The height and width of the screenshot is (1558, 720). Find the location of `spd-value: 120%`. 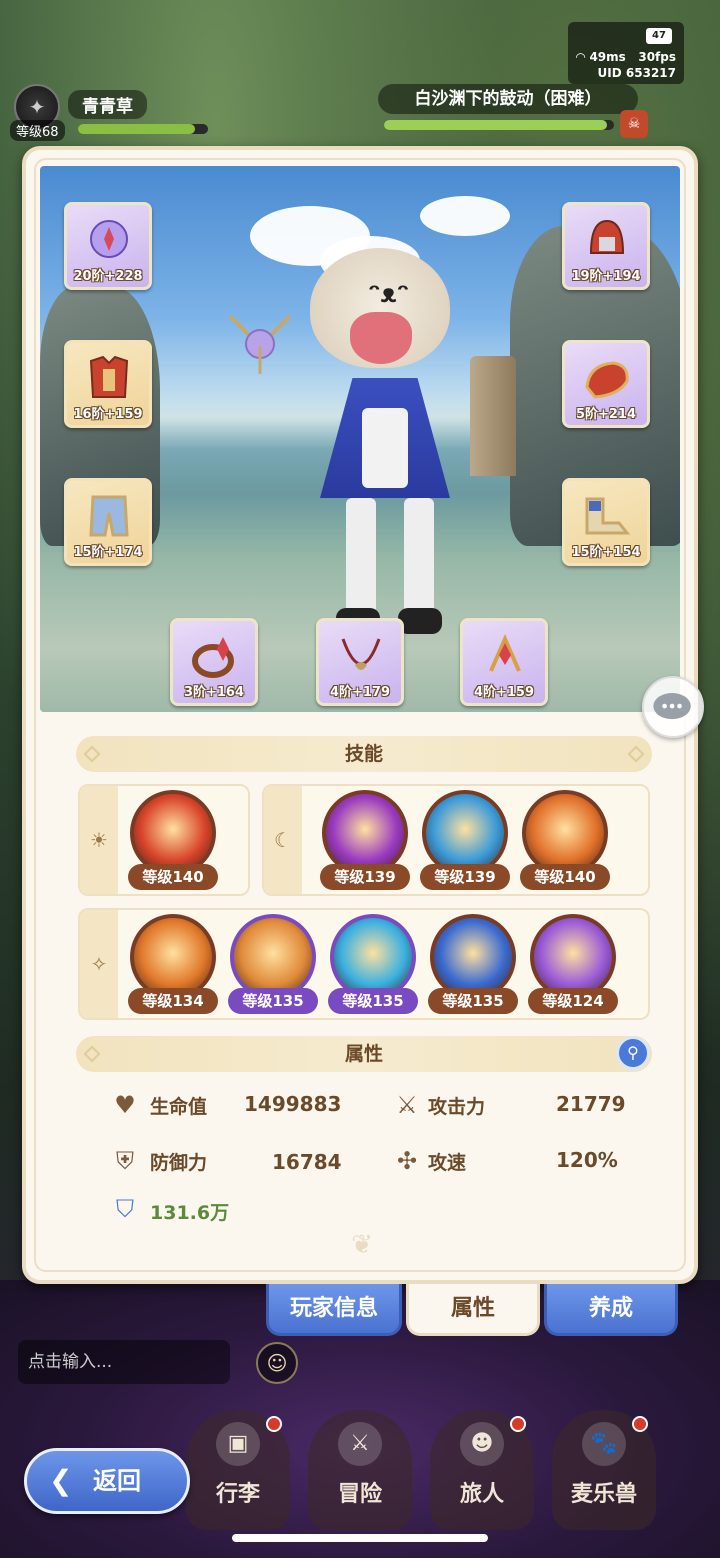

spd-value: 120% is located at coordinates (587, 1160).